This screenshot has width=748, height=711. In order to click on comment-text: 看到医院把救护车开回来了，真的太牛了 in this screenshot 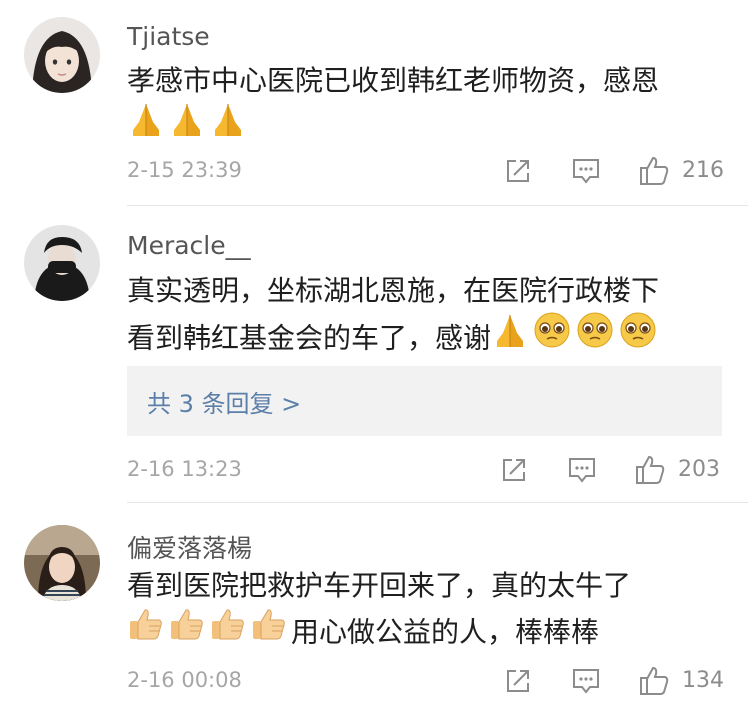, I will do `click(379, 585)`.